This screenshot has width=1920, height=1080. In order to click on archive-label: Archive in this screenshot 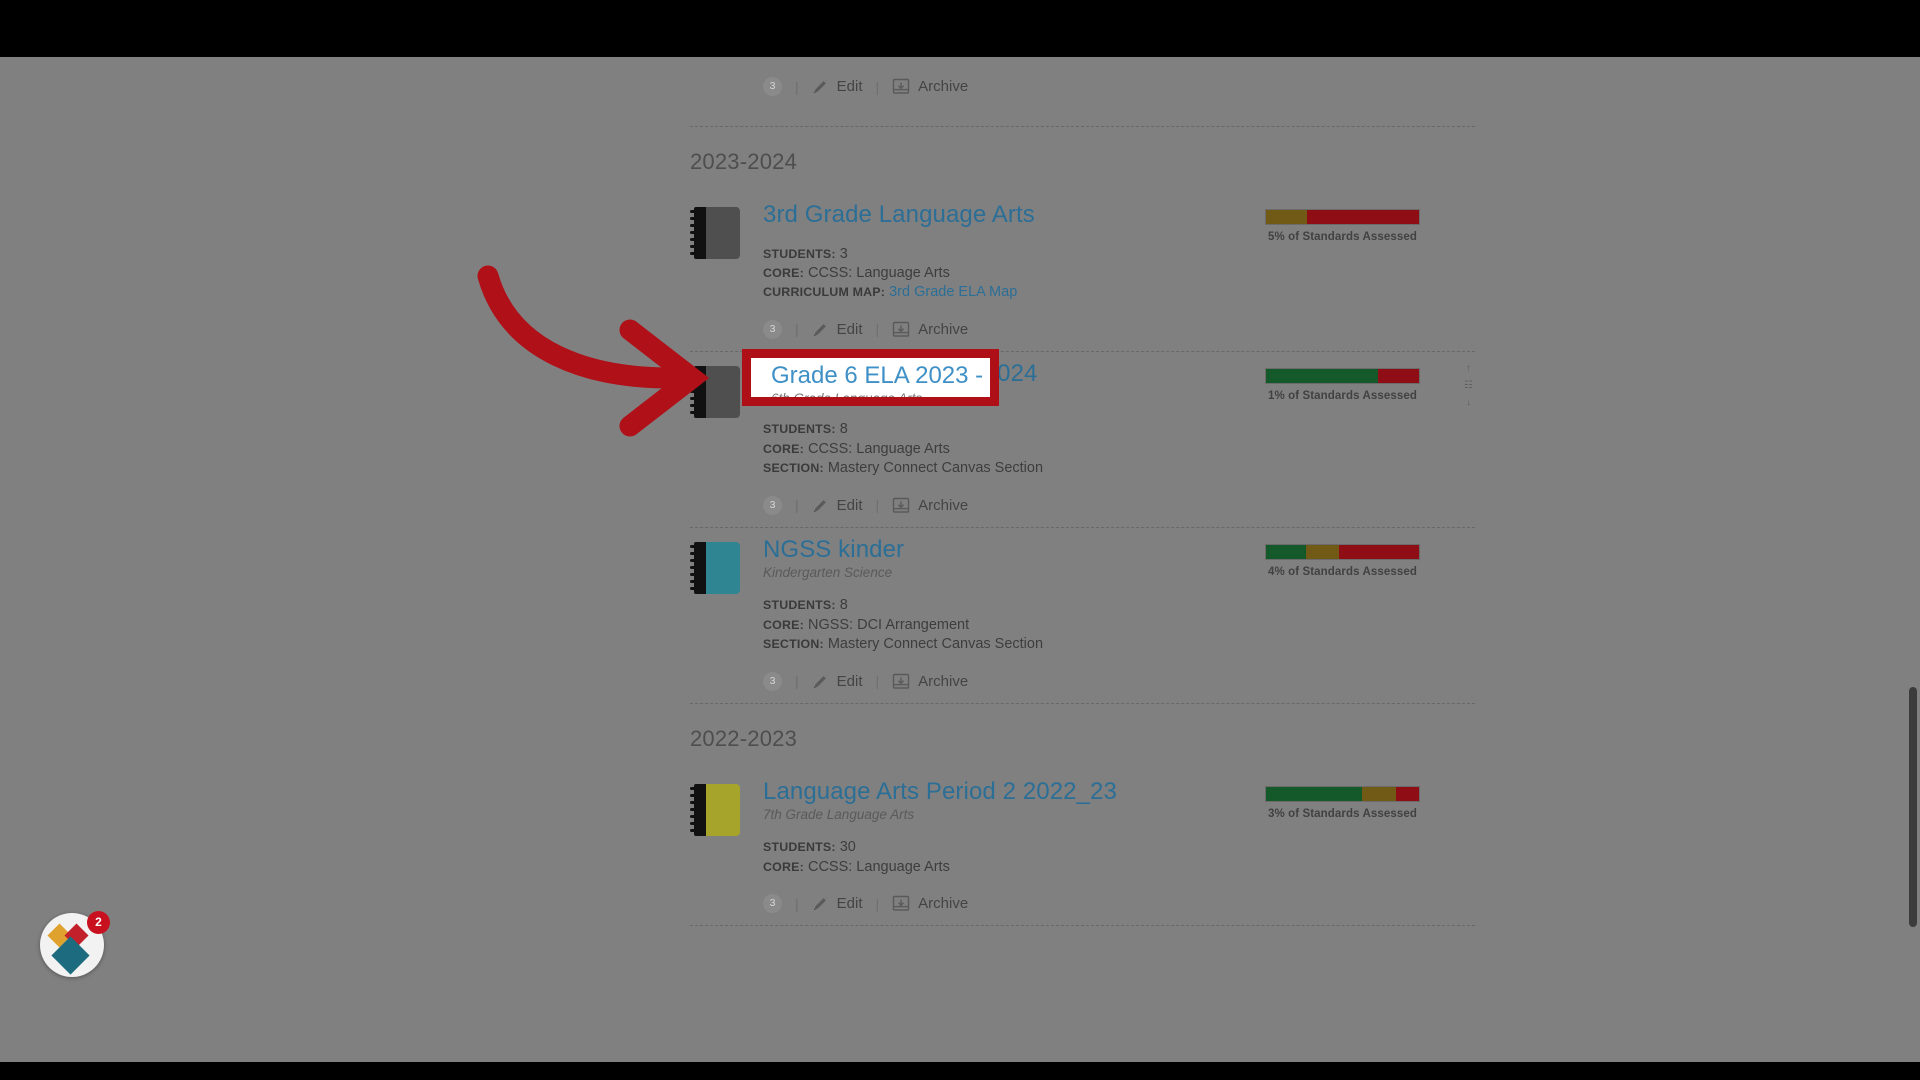, I will do `click(943, 681)`.